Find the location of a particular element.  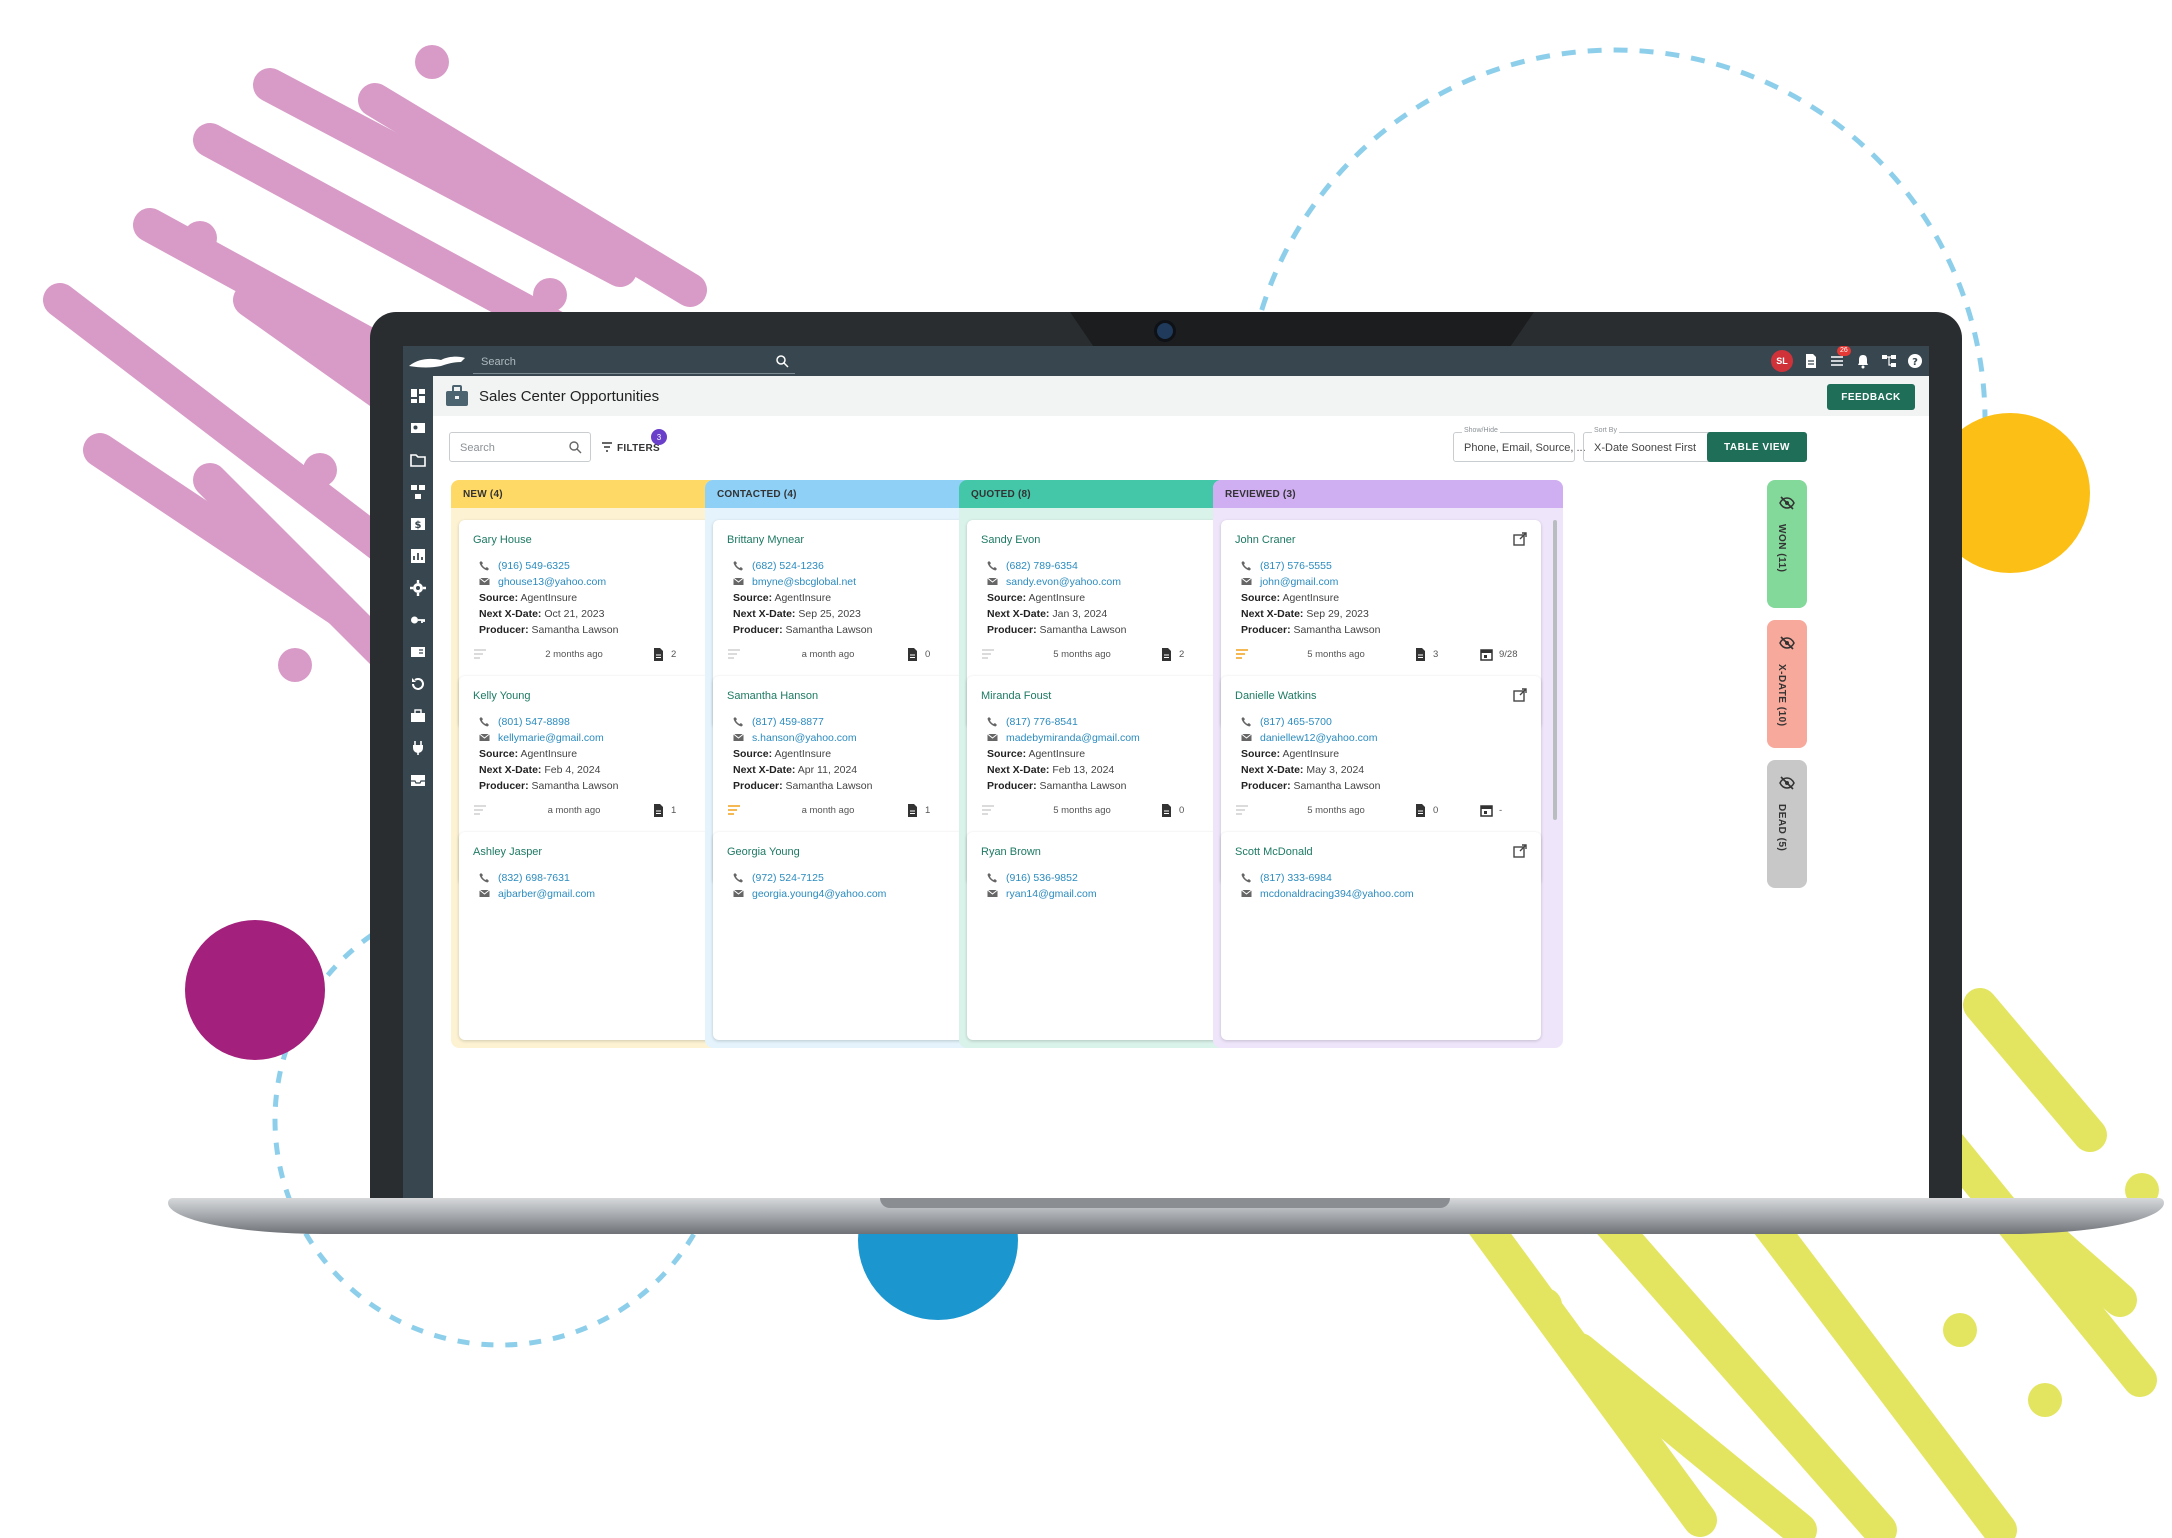

collapsed-column-xdate: X-DATE (10) is located at coordinates (1787, 684).